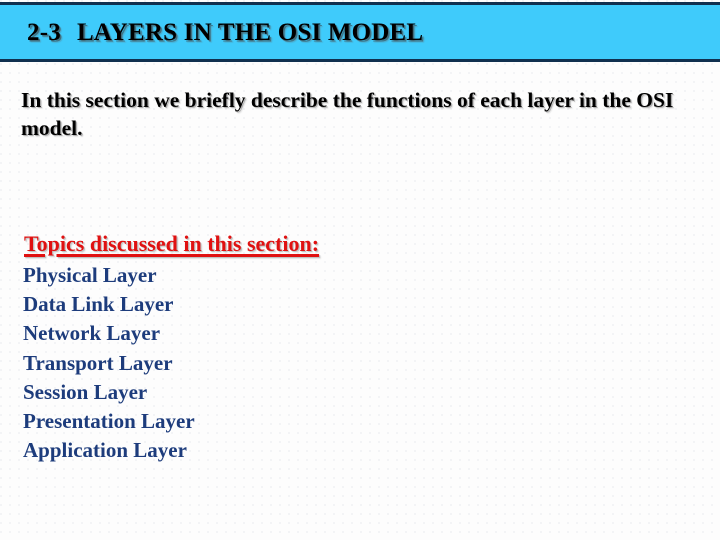 The width and height of the screenshot is (720, 540). What do you see at coordinates (92, 333) in the screenshot?
I see `list-item: Network Layer` at bounding box center [92, 333].